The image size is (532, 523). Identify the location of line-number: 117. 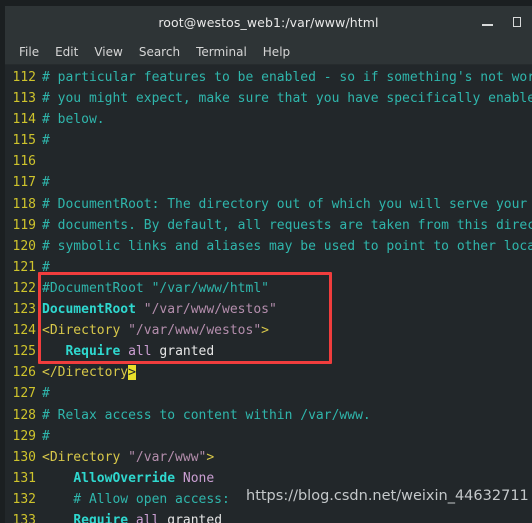
(24, 183).